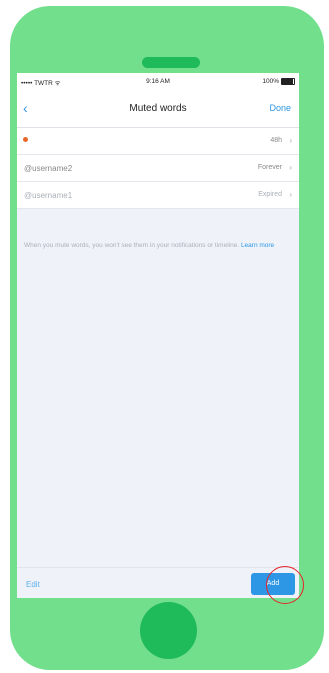 This screenshot has height=673, width=329. What do you see at coordinates (288, 81) in the screenshot?
I see `battery-icon` at bounding box center [288, 81].